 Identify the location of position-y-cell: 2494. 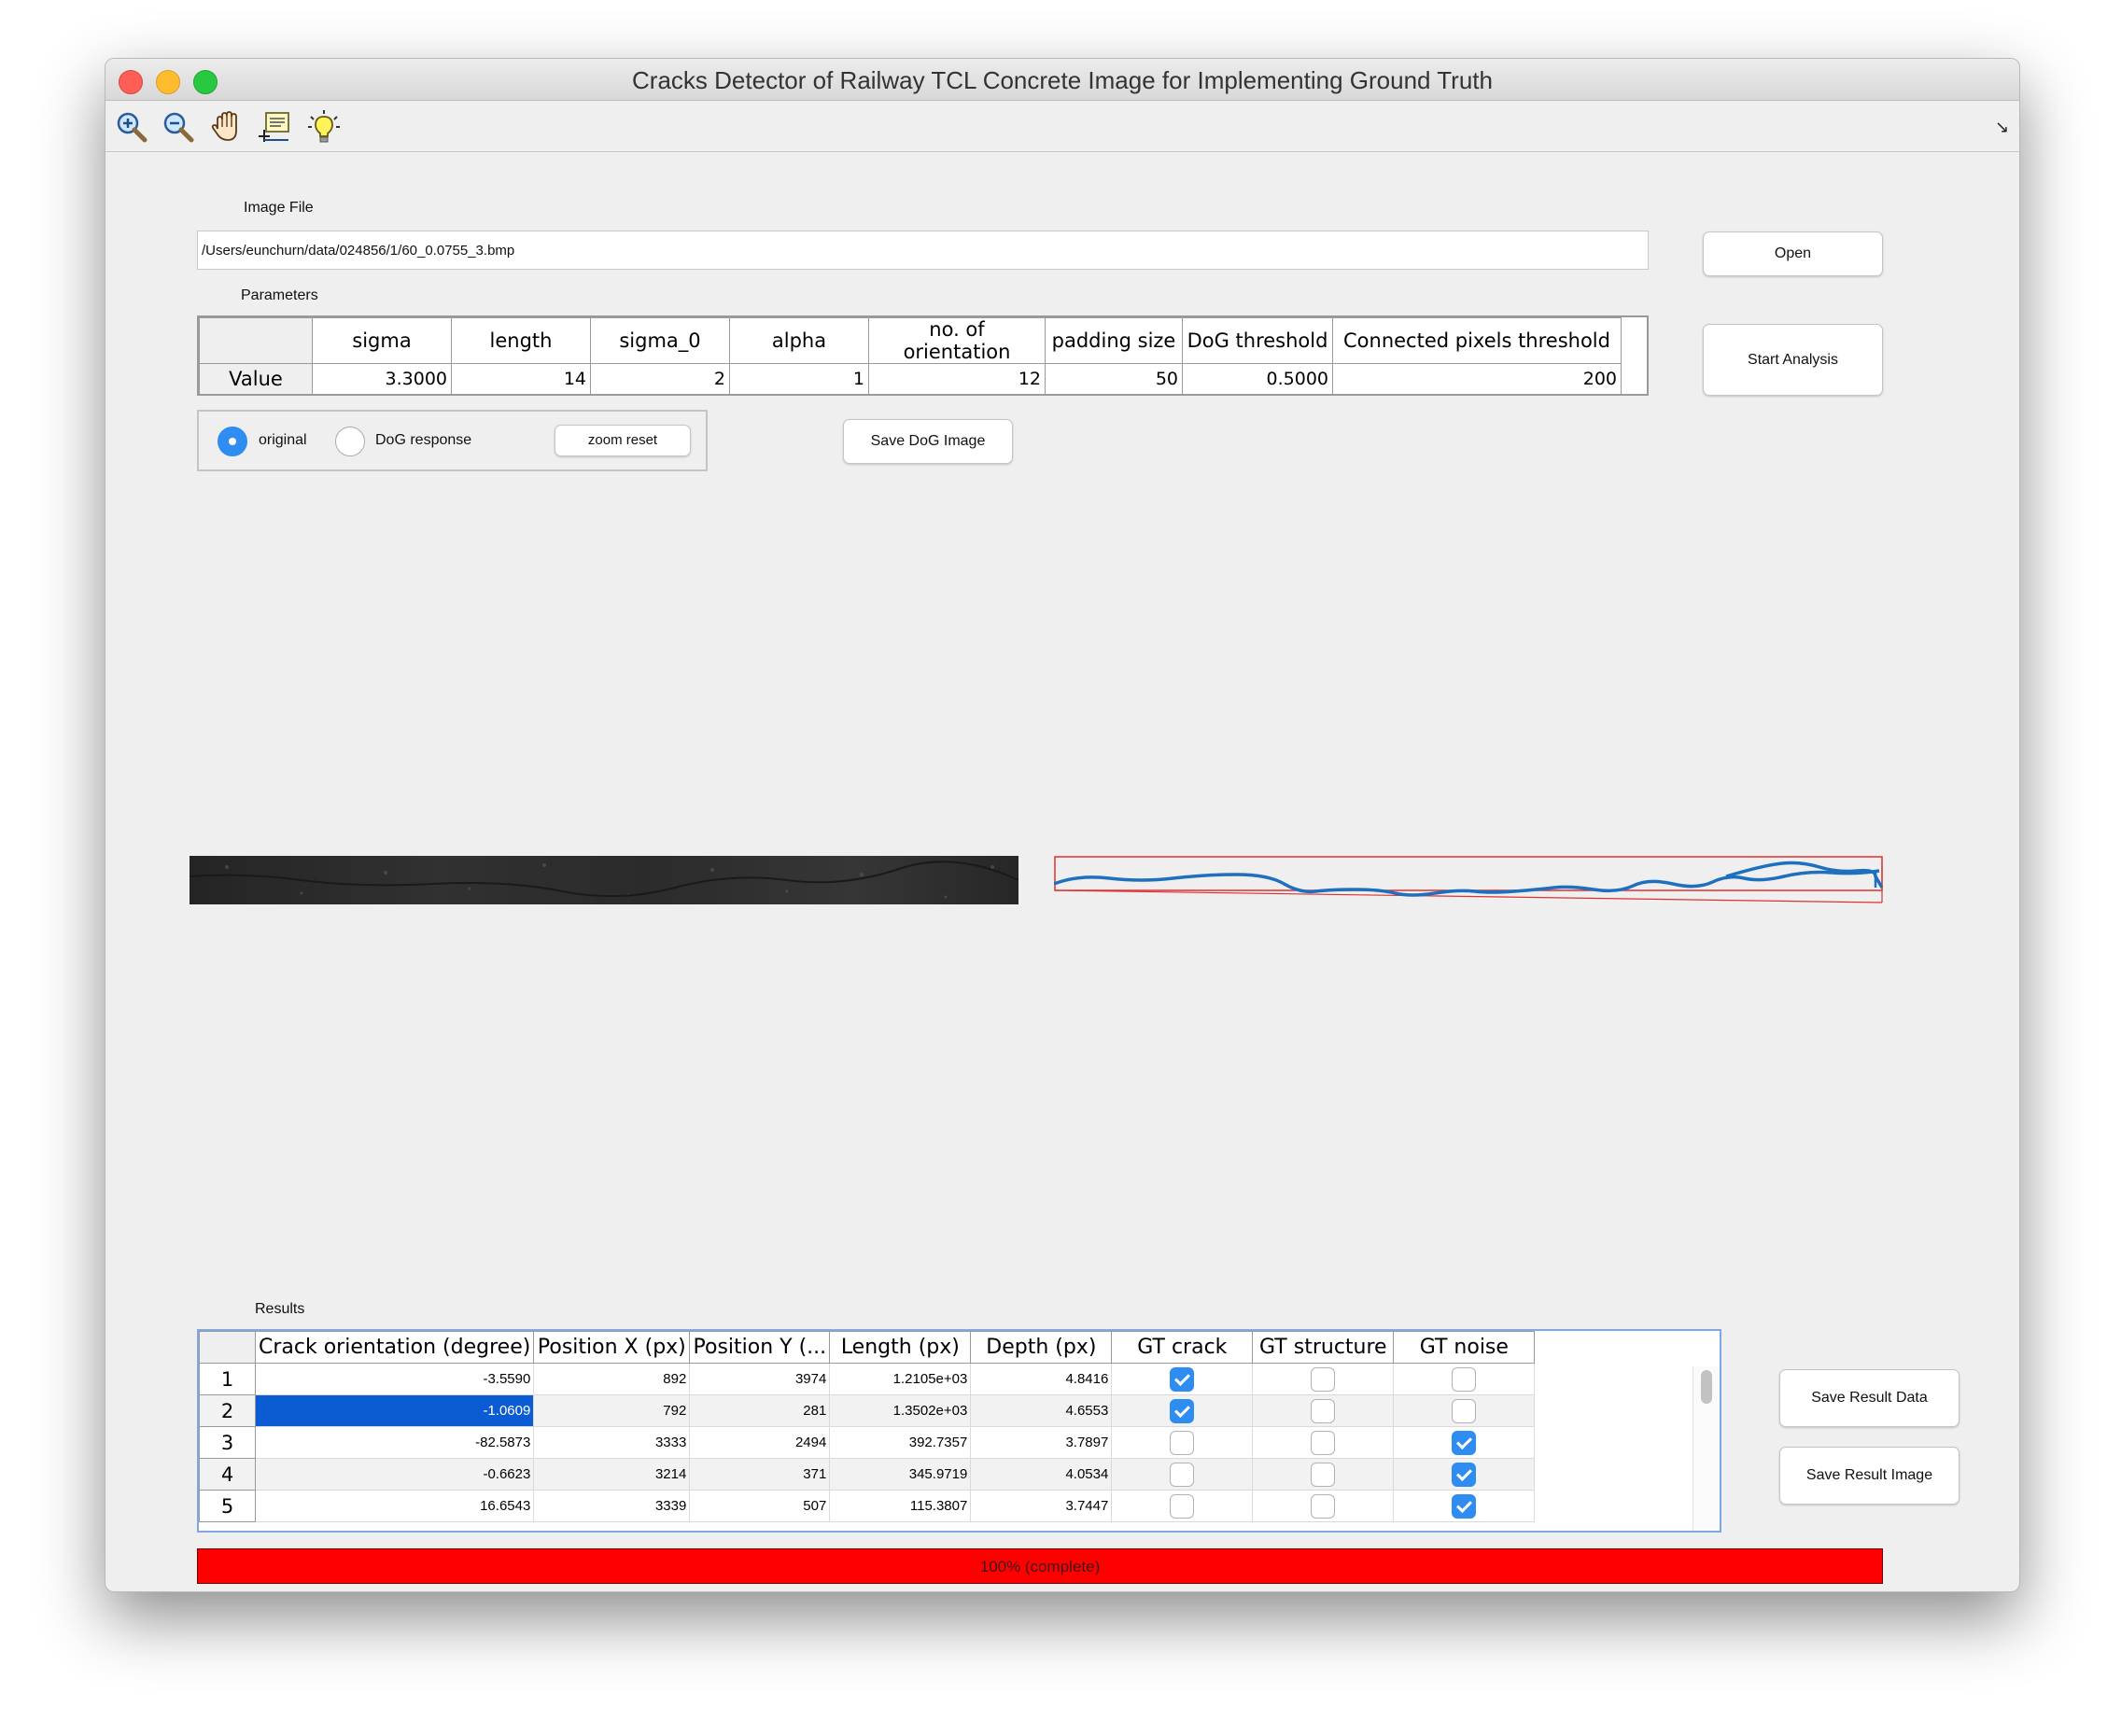
(760, 1442).